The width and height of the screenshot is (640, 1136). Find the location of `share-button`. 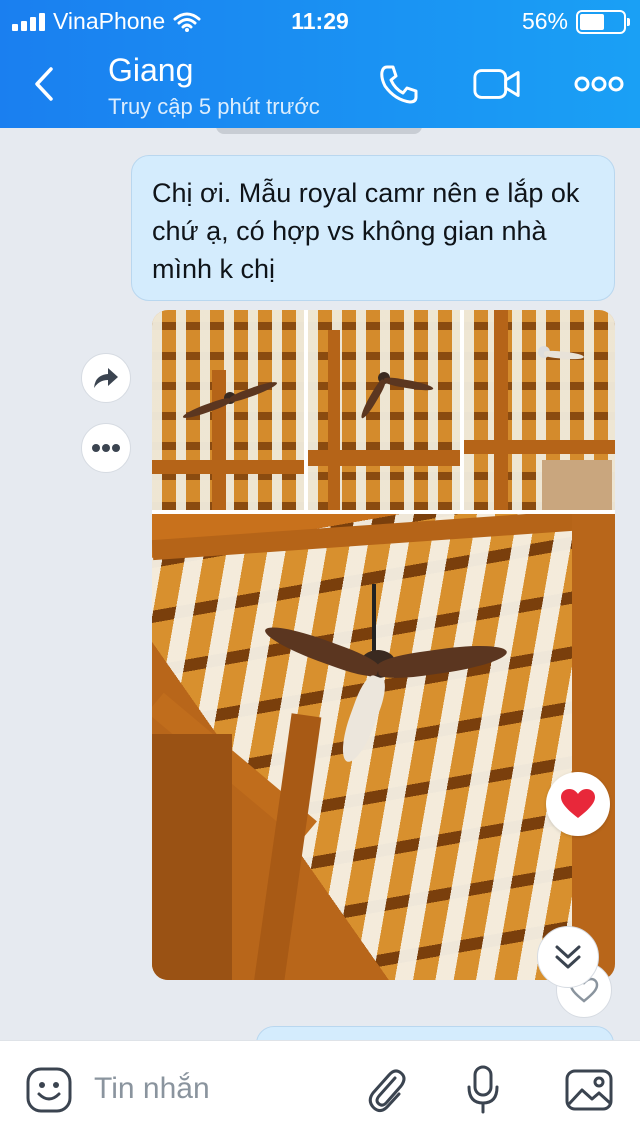

share-button is located at coordinates (106, 378).